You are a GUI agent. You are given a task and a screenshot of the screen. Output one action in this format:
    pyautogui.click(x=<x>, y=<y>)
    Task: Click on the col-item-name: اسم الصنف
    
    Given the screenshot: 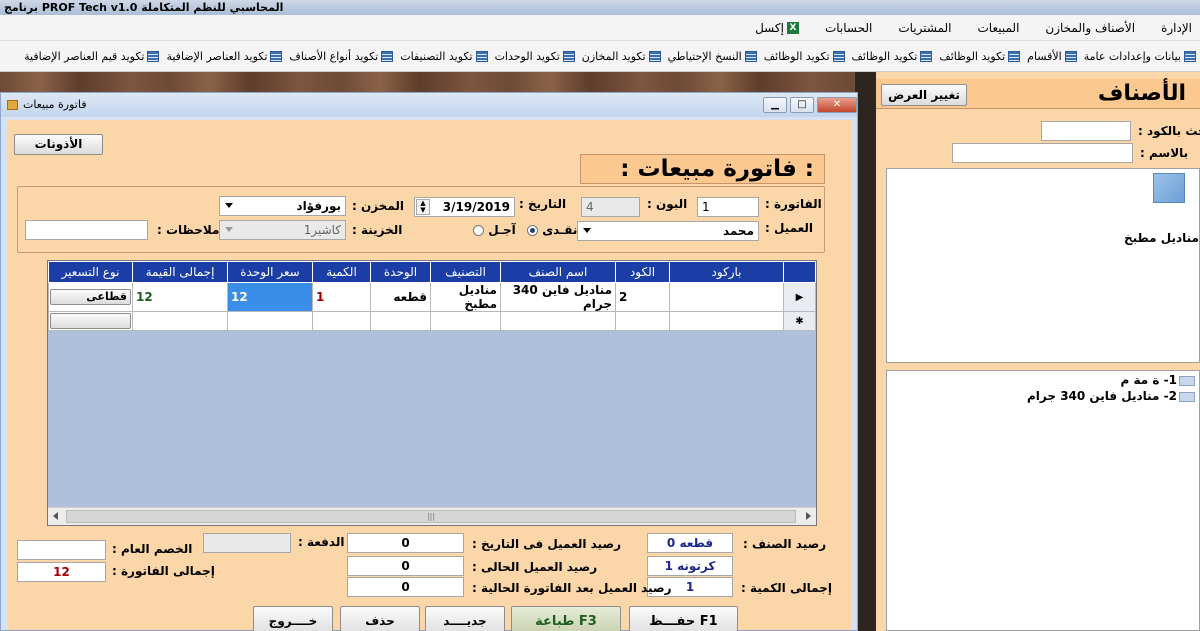 What is the action you would take?
    pyautogui.click(x=558, y=272)
    